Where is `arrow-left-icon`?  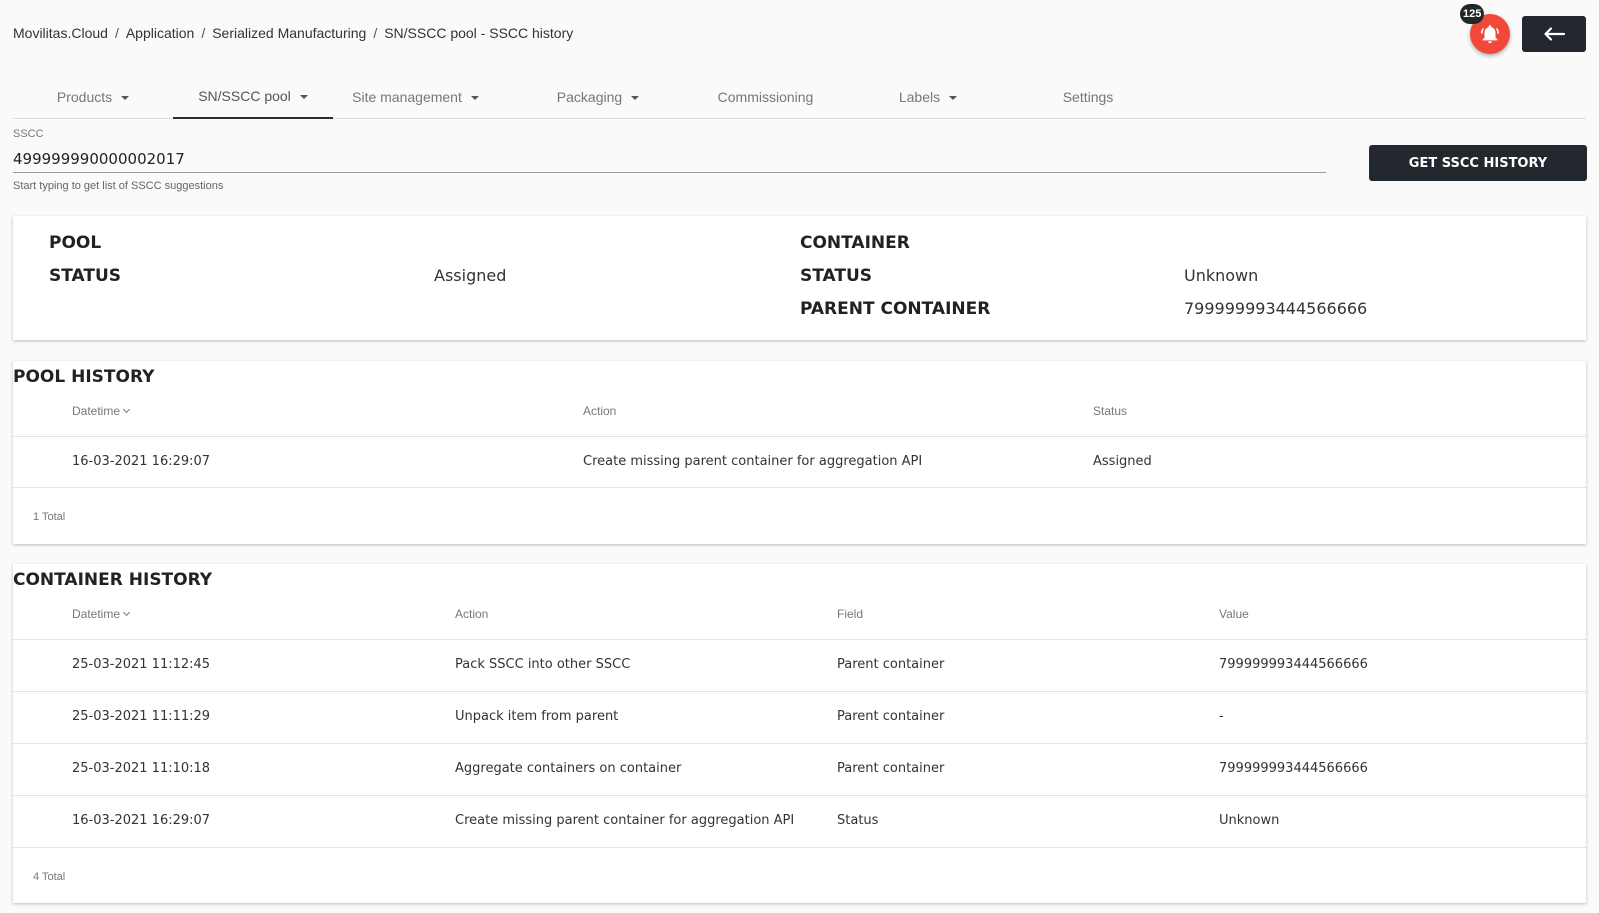 arrow-left-icon is located at coordinates (1554, 34).